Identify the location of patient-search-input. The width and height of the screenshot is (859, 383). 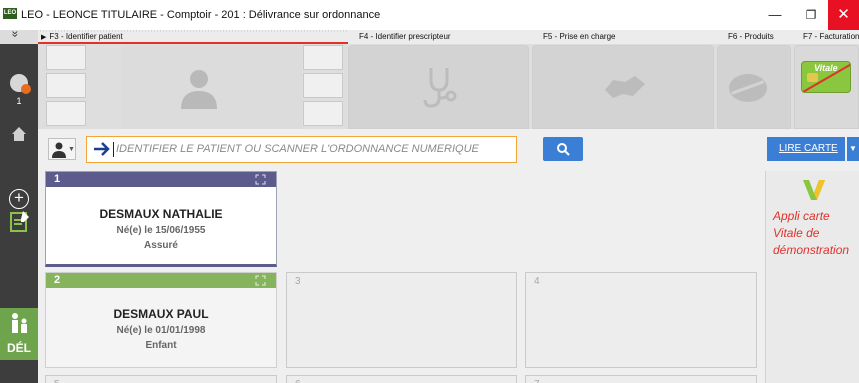
(313, 149).